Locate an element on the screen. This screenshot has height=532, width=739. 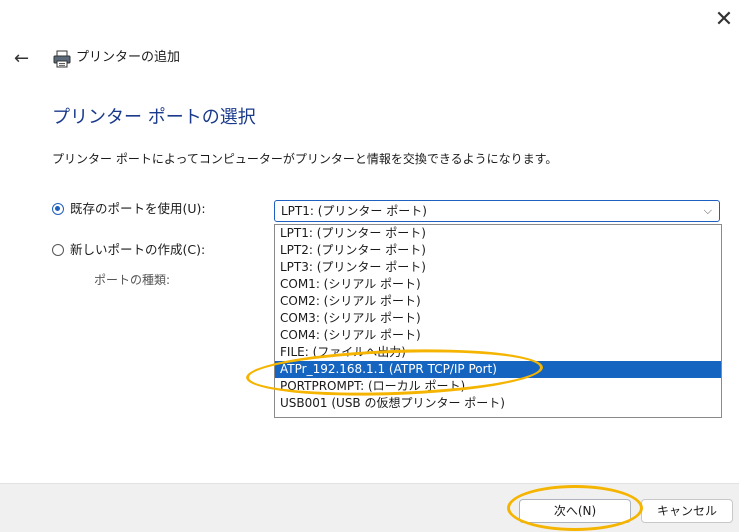
port-select-value: LPT1: (プリンター ポート) is located at coordinates (354, 211).